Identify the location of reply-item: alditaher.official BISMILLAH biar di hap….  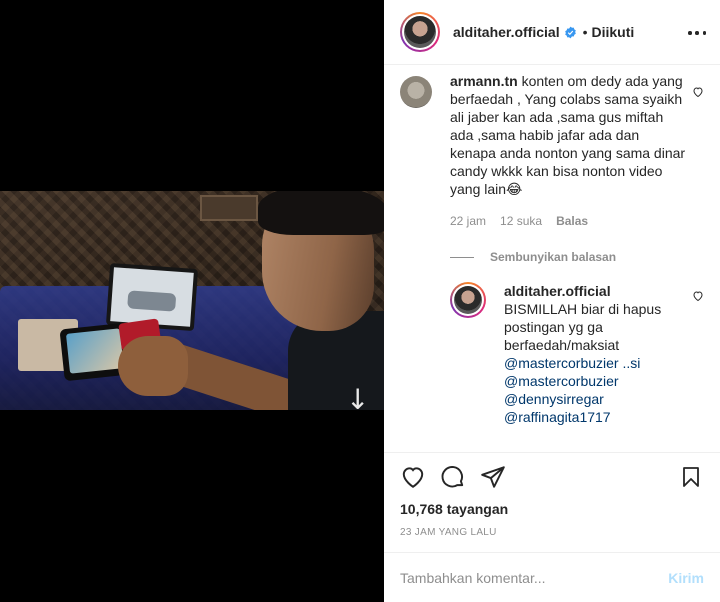
(577, 354).